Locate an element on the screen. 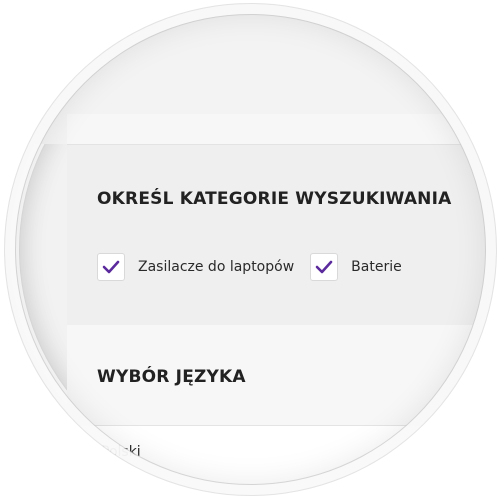  category-checkbox-batteries: Baterie is located at coordinates (356, 267).